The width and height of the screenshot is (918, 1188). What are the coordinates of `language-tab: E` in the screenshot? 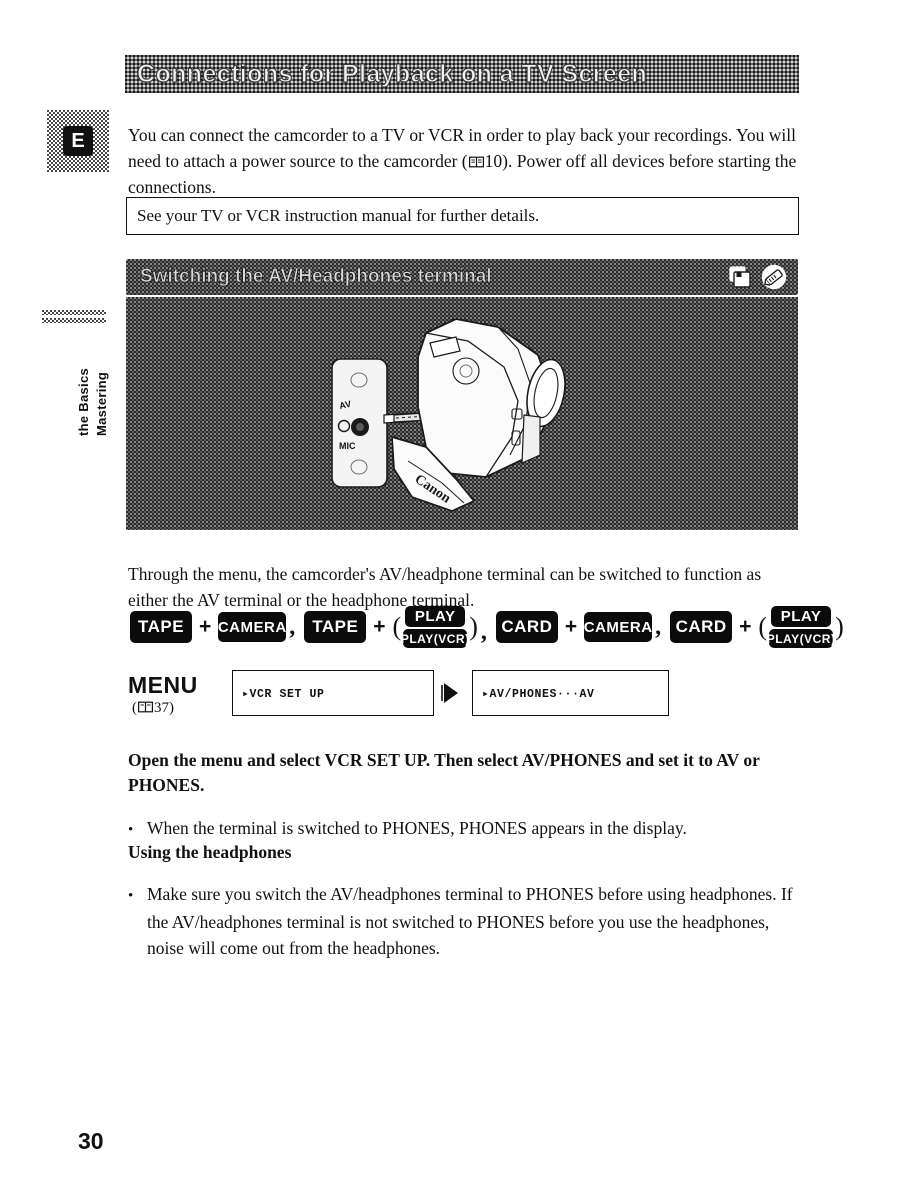 It's located at (78, 141).